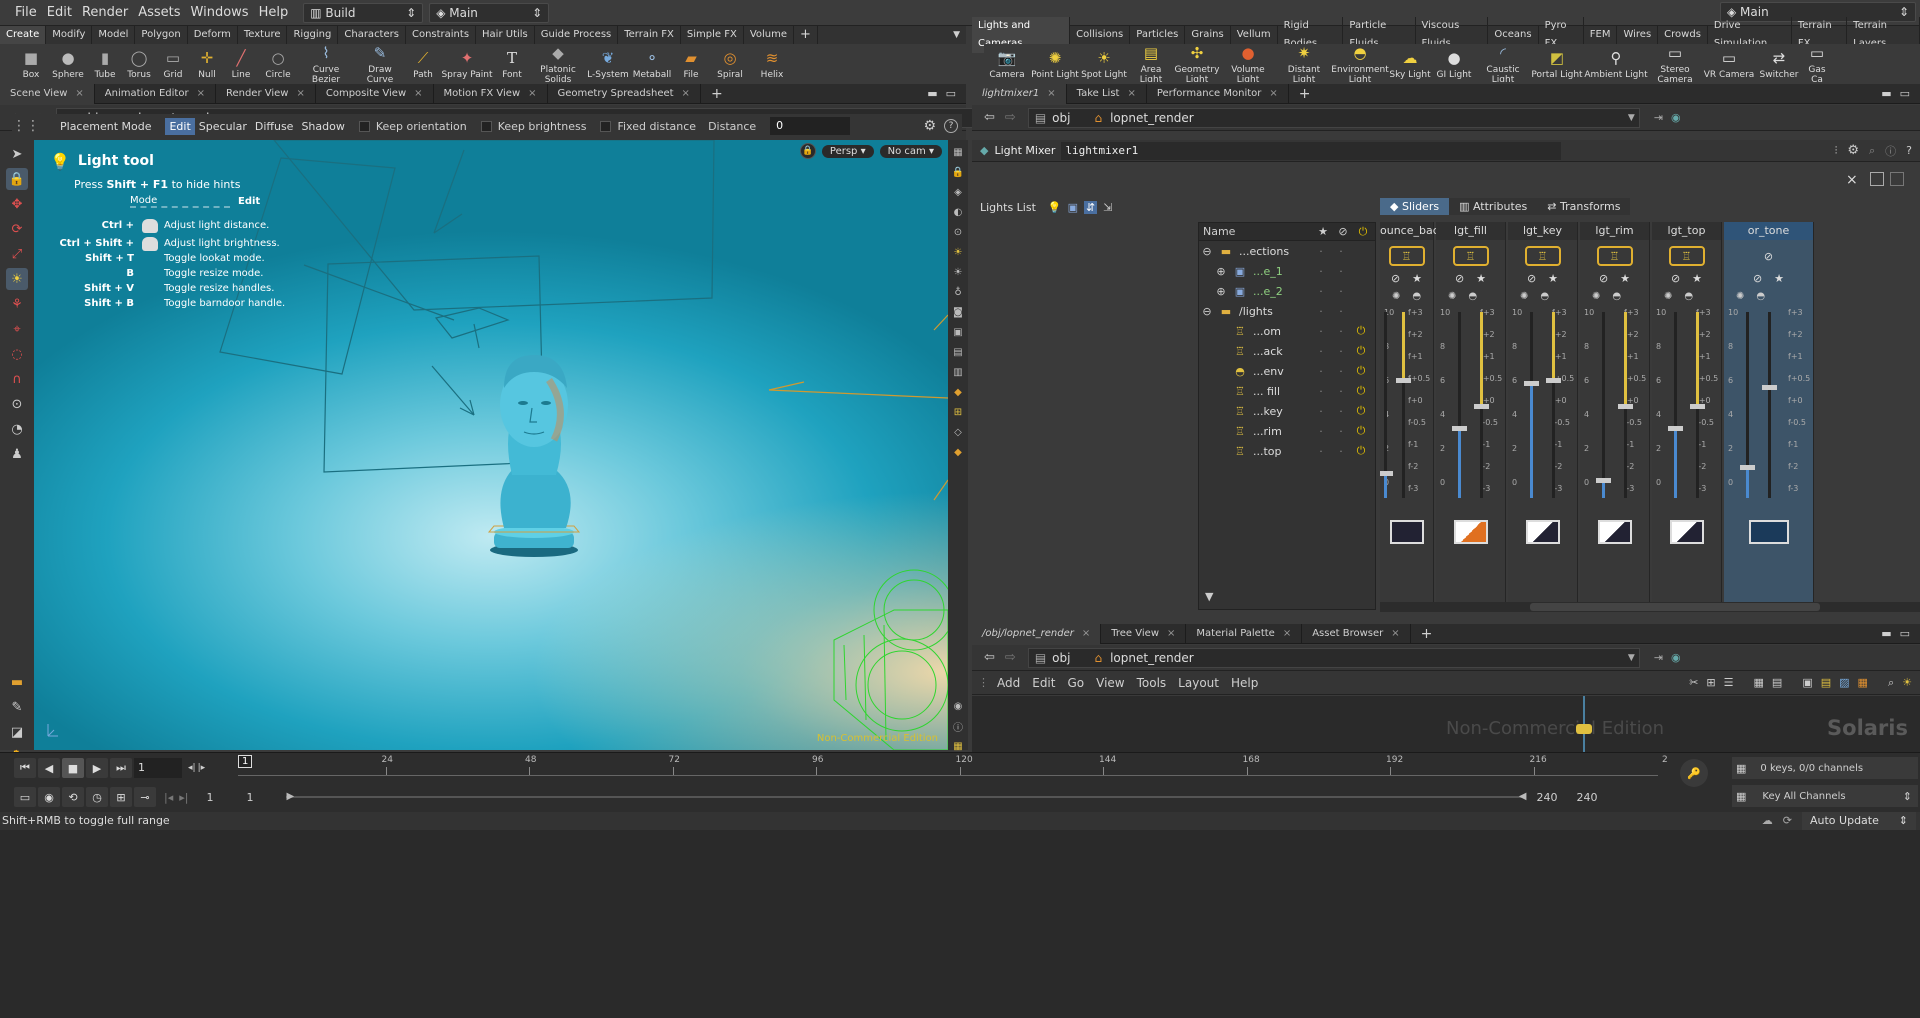 This screenshot has height=1018, width=1920. I want to click on handle-grip-icon: ⋮⋮, so click(26, 126).